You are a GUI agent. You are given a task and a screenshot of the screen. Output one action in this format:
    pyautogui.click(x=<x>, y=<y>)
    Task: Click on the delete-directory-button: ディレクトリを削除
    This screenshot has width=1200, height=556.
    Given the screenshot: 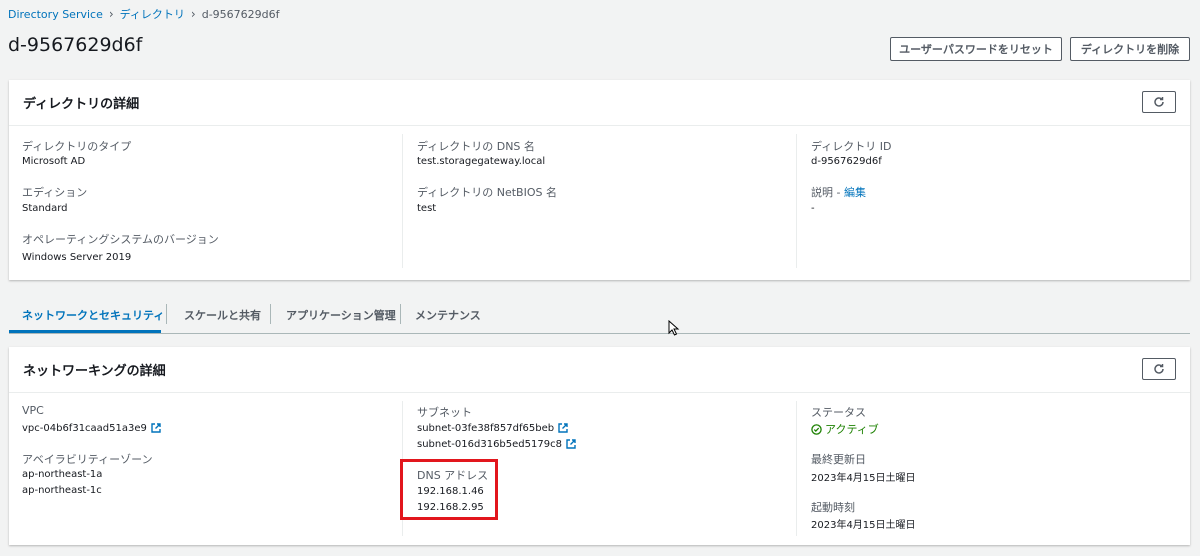 What is the action you would take?
    pyautogui.click(x=1130, y=49)
    